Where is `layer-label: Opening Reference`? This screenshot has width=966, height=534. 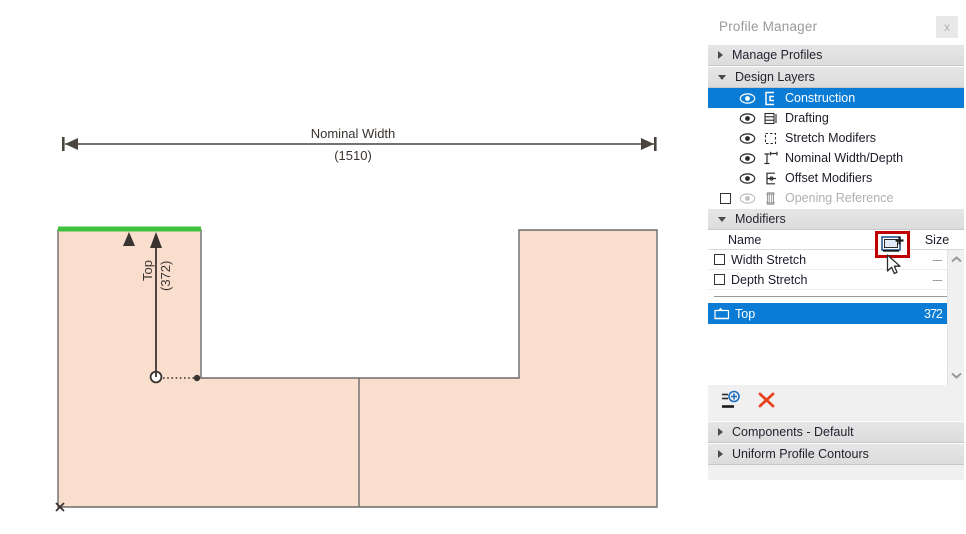
layer-label: Opening Reference is located at coordinates (839, 198).